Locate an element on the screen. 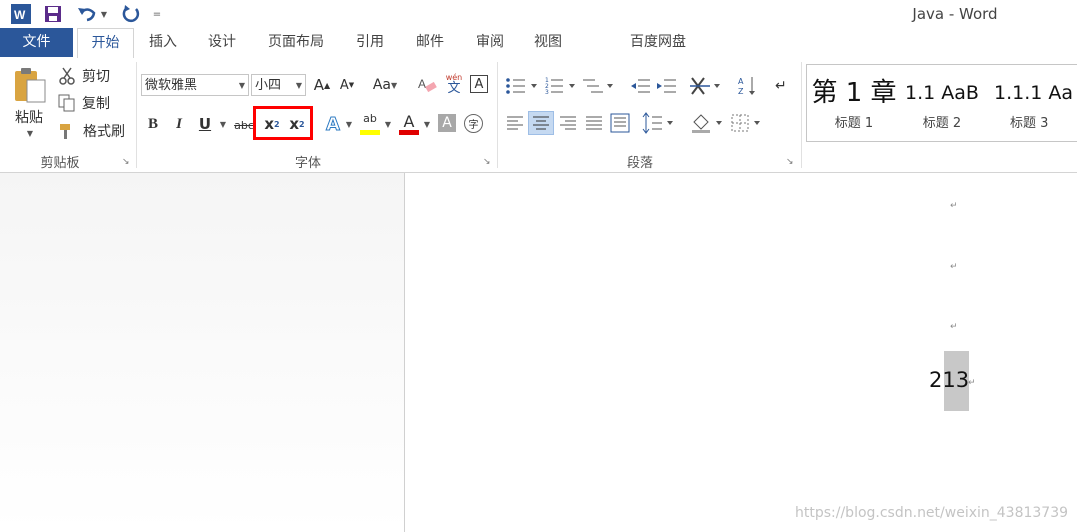 Image resolution: width=1077 pixels, height=532 pixels. font-family-value: 微软雅黑 is located at coordinates (171, 85).